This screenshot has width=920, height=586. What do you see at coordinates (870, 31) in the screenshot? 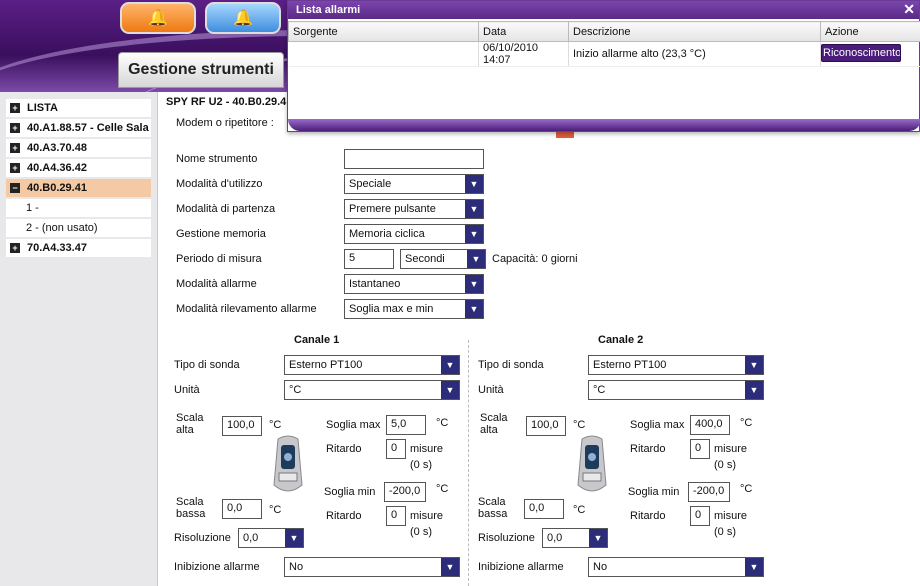
I see `column-header: Azione` at bounding box center [870, 31].